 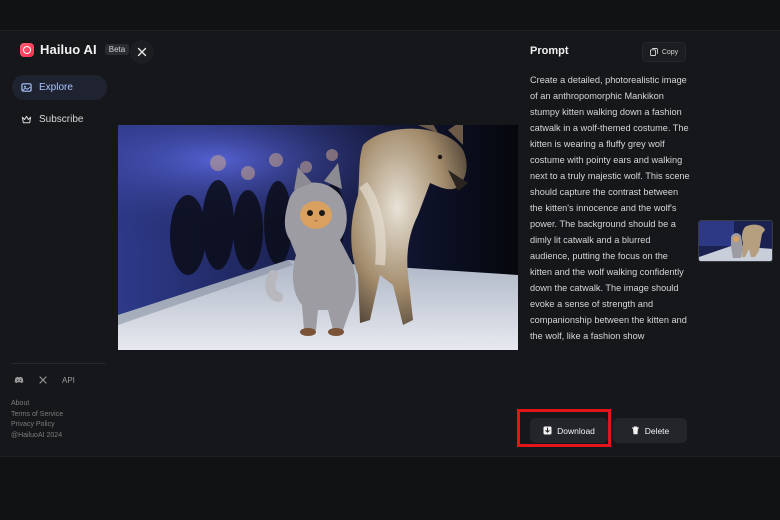 I want to click on sidebar-item-label: Explore, so click(x=56, y=87).